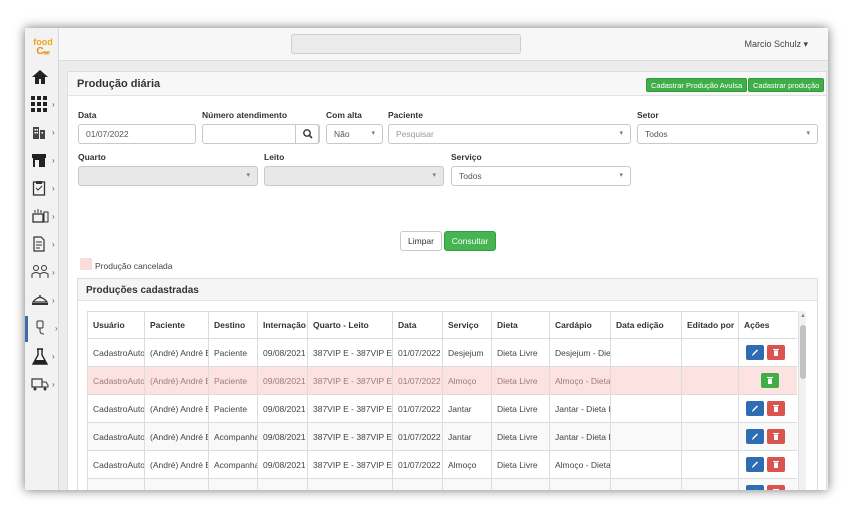 The width and height of the screenshot is (852, 520). What do you see at coordinates (727, 134) in the screenshot?
I see `setor-select: Todos ▾` at bounding box center [727, 134].